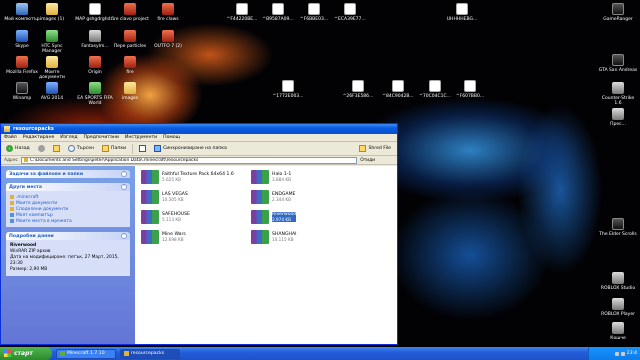 This screenshot has width=640, height=360. What do you see at coordinates (81, 149) in the screenshot?
I see `search-button: Търсен` at bounding box center [81, 149].